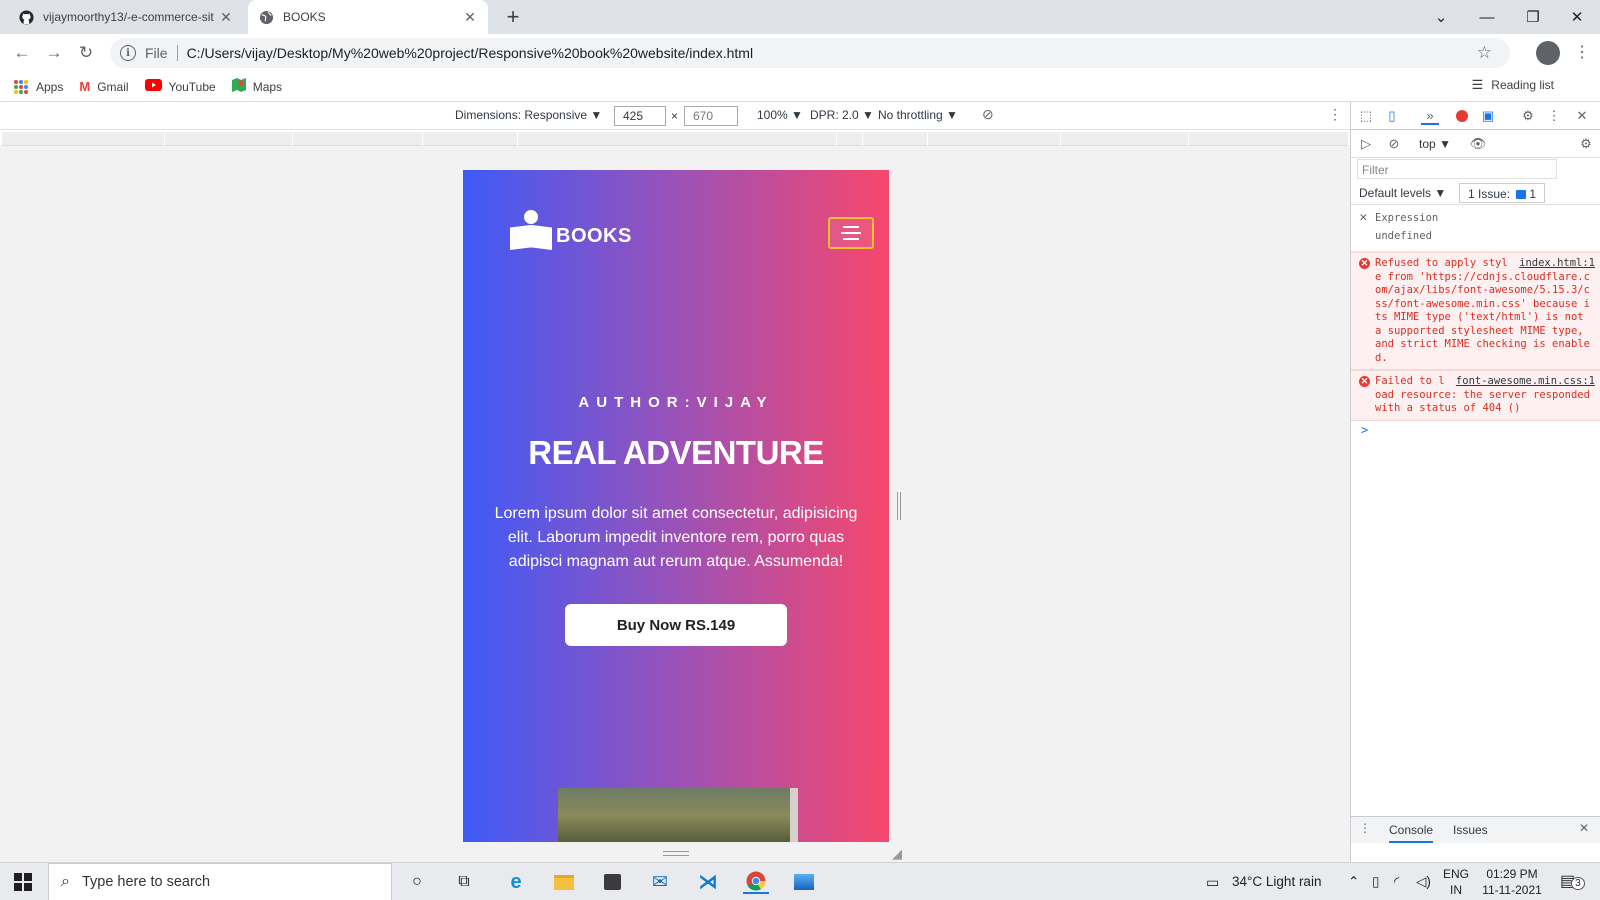 This screenshot has width=1600, height=900. What do you see at coordinates (23, 882) in the screenshot?
I see `windows-start-icon` at bounding box center [23, 882].